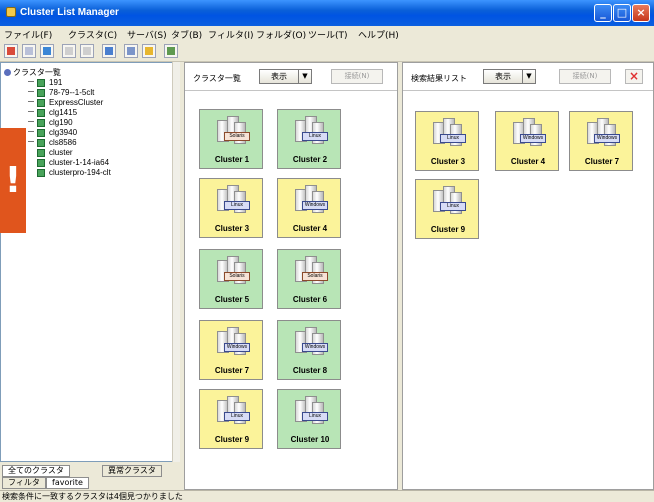  I want to click on tb-sort-button, so click(69, 51).